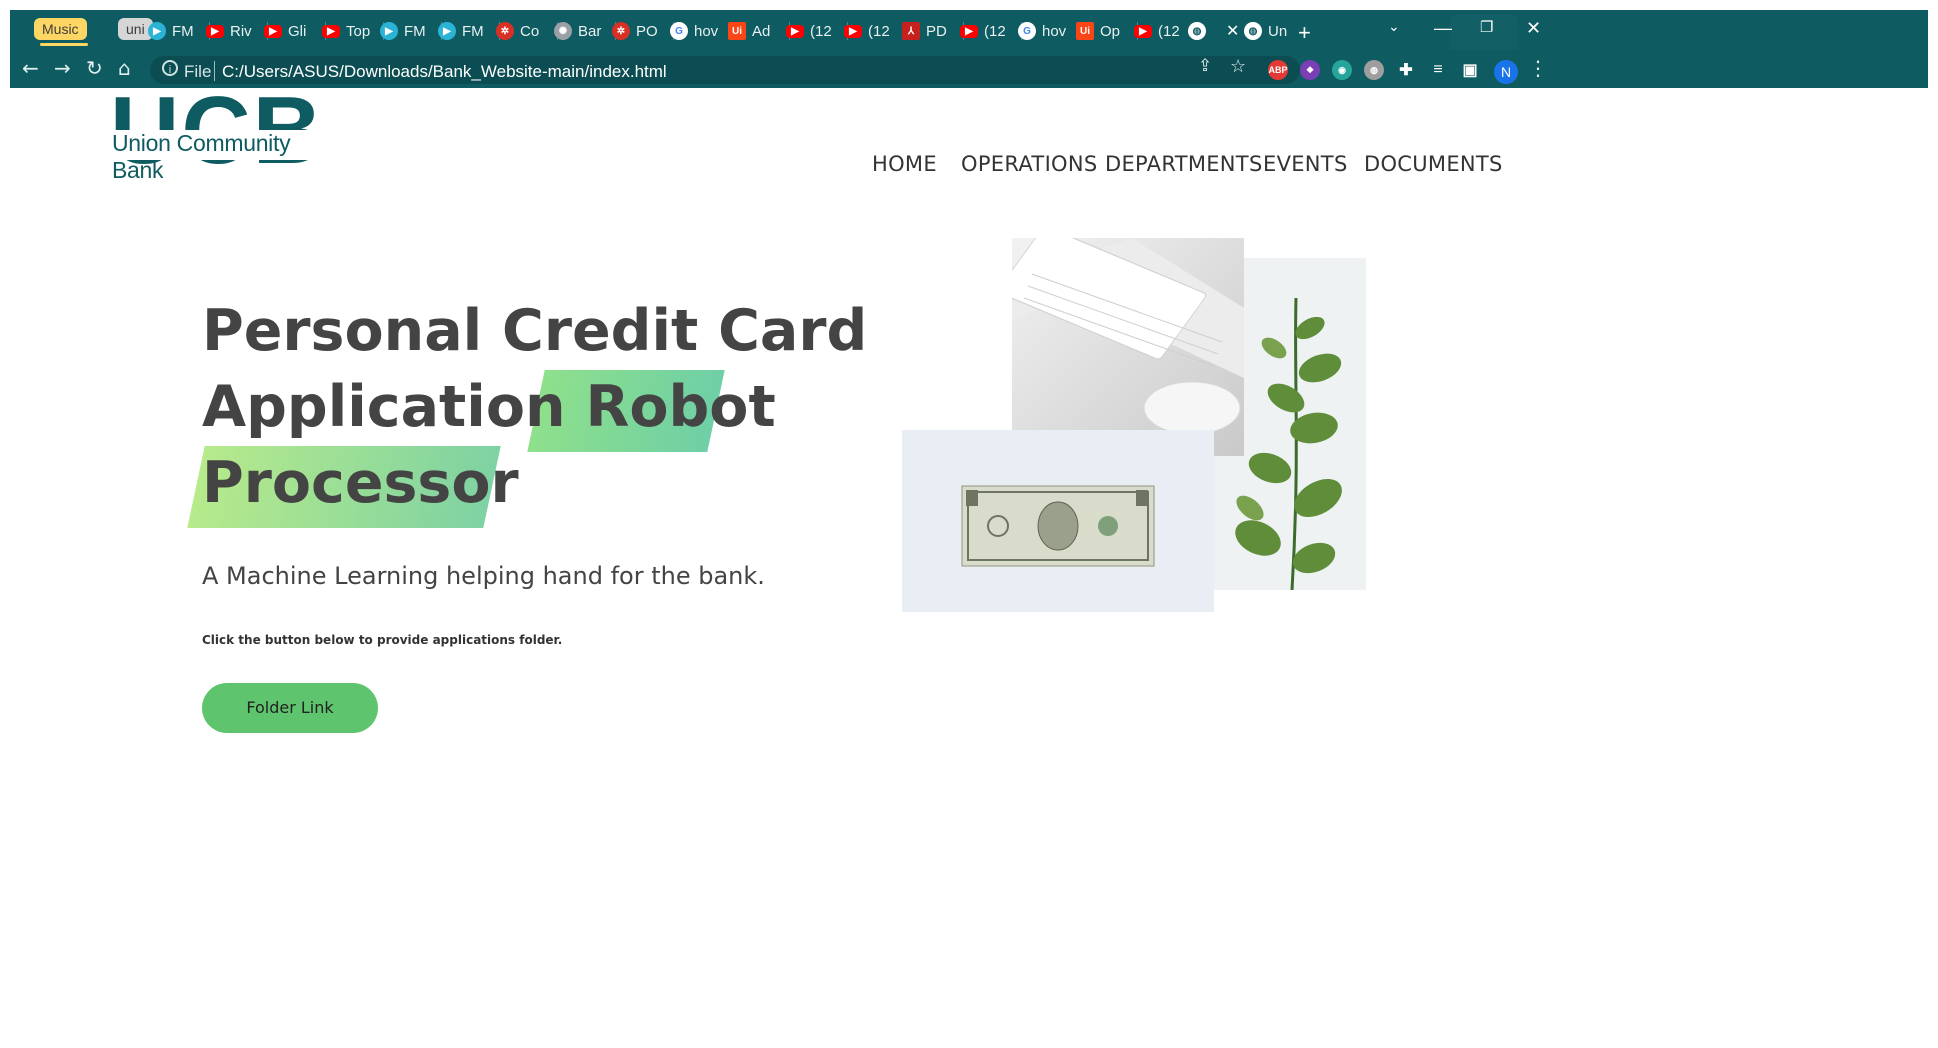 Image resolution: width=1938 pixels, height=1048 pixels. I want to click on tab-title: Op, so click(1110, 31).